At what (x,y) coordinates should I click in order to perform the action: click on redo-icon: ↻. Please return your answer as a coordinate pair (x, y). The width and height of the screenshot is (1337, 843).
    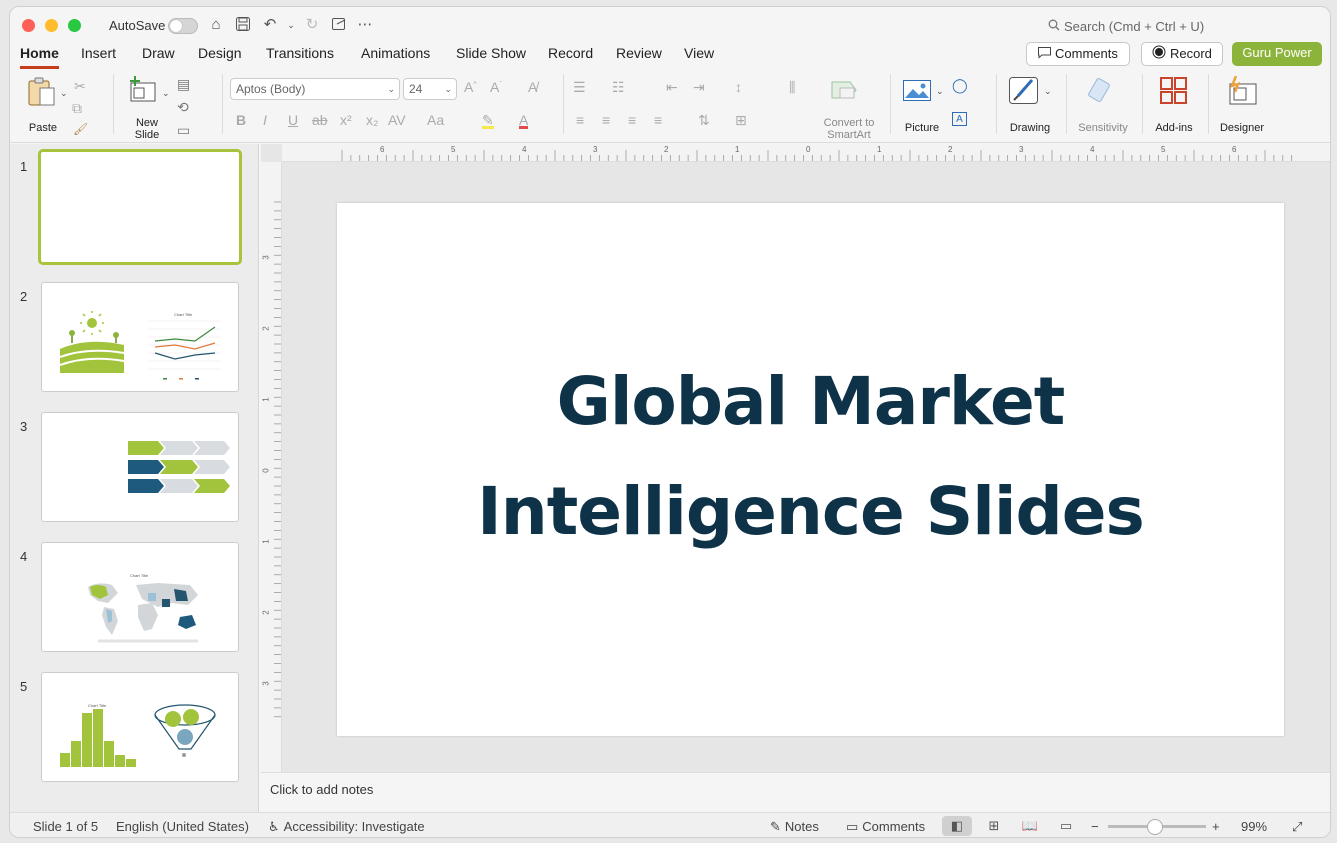
    Looking at the image, I should click on (312, 25).